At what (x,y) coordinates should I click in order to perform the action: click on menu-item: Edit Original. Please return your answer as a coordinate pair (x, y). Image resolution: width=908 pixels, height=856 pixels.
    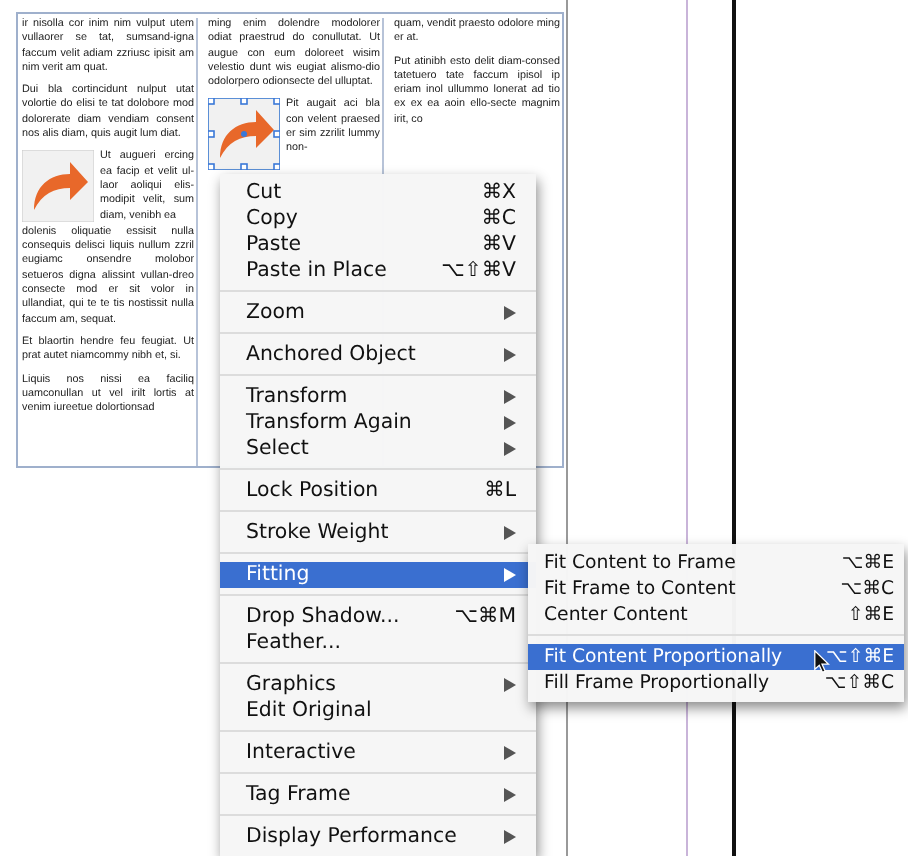
    Looking at the image, I should click on (378, 711).